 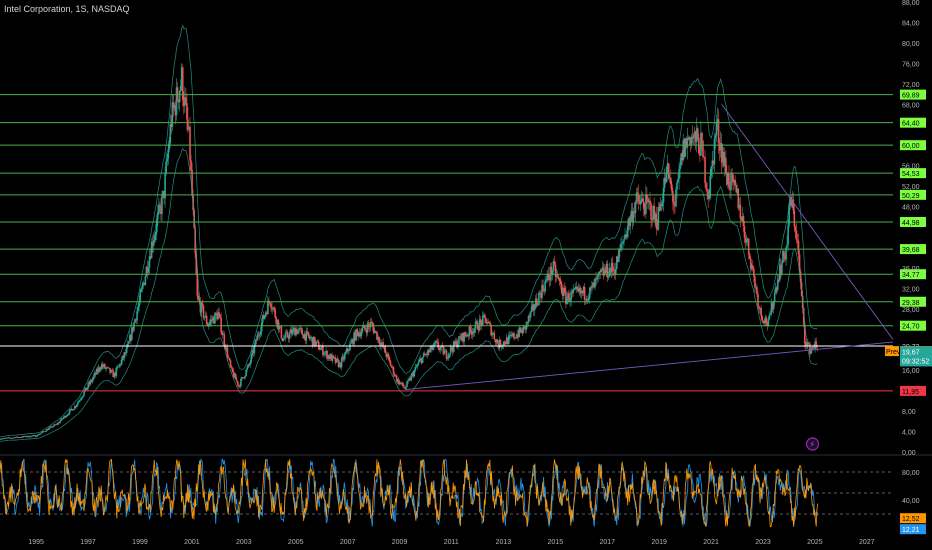 What do you see at coordinates (911, 303) in the screenshot?
I see `level-label: 29,38` at bounding box center [911, 303].